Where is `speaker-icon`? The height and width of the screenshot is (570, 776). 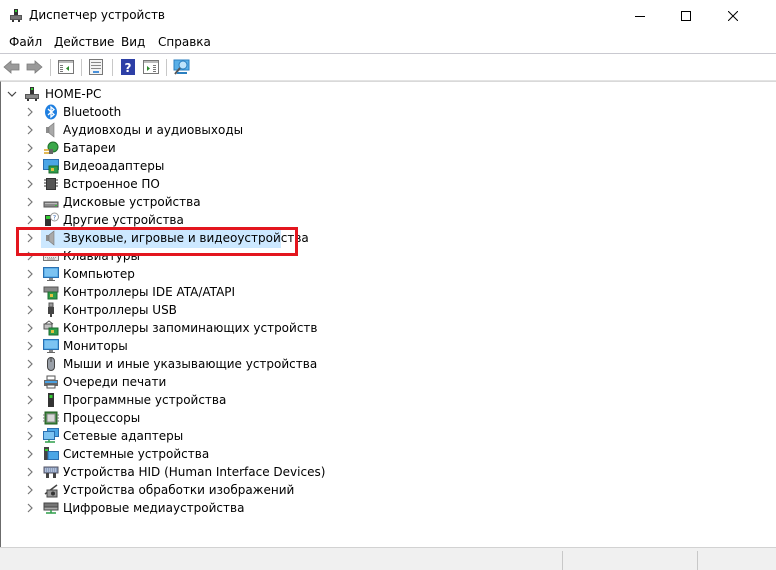
speaker-icon is located at coordinates (50, 130).